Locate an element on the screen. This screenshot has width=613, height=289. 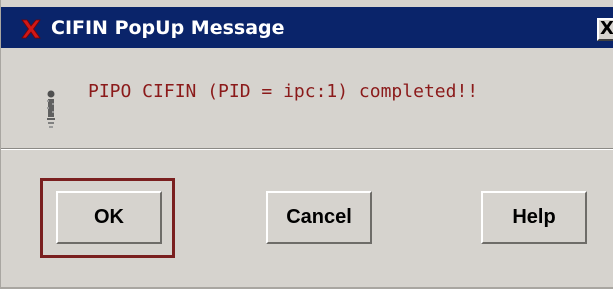
divider is located at coordinates (307, 149).